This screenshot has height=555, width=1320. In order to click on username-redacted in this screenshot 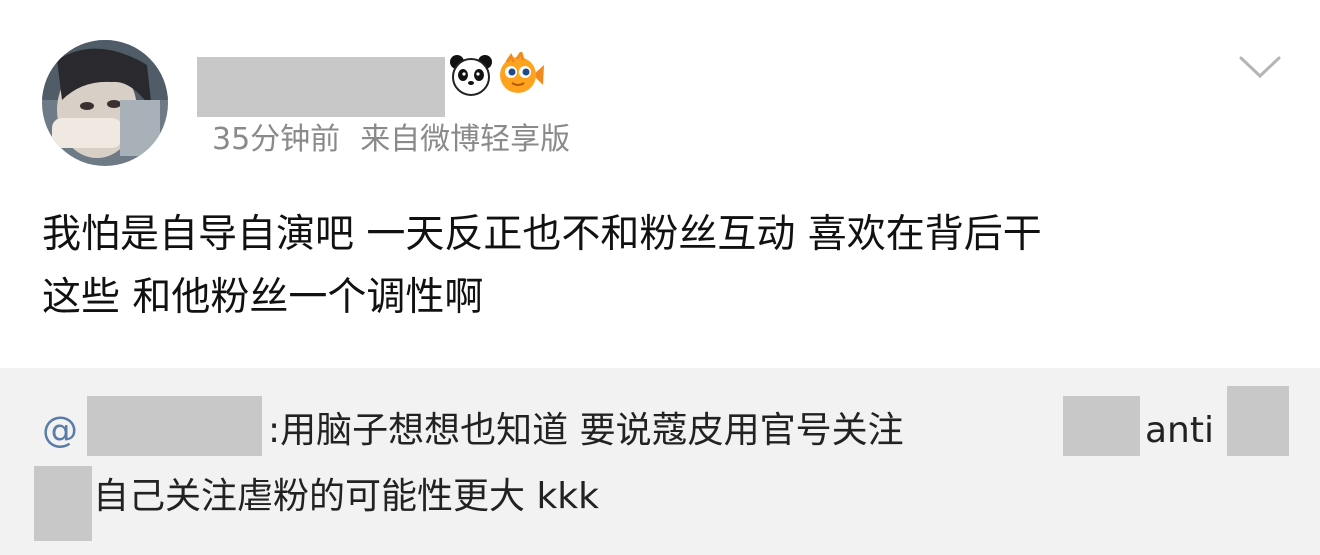, I will do `click(321, 87)`.